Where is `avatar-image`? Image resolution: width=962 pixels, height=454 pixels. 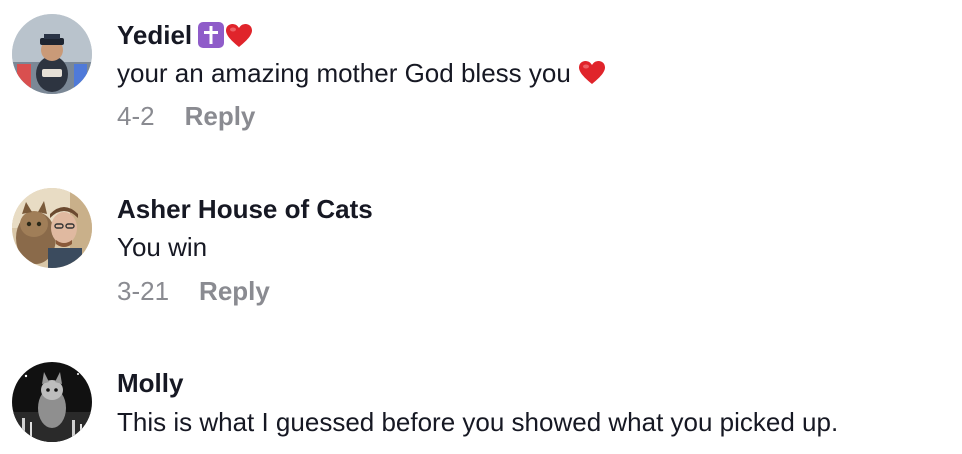
avatar-image is located at coordinates (52, 402).